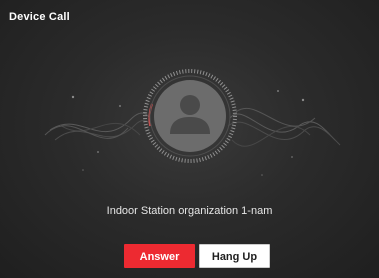  Describe the element at coordinates (234, 256) in the screenshot. I see `hang-up-button: Hang Up` at that location.